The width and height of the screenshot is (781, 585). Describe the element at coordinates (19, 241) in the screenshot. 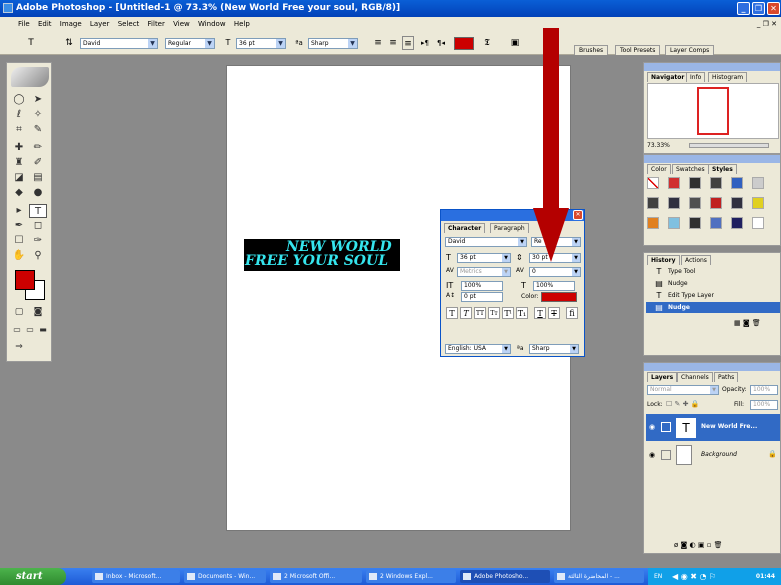

I see `notes-icon: ☐` at that location.